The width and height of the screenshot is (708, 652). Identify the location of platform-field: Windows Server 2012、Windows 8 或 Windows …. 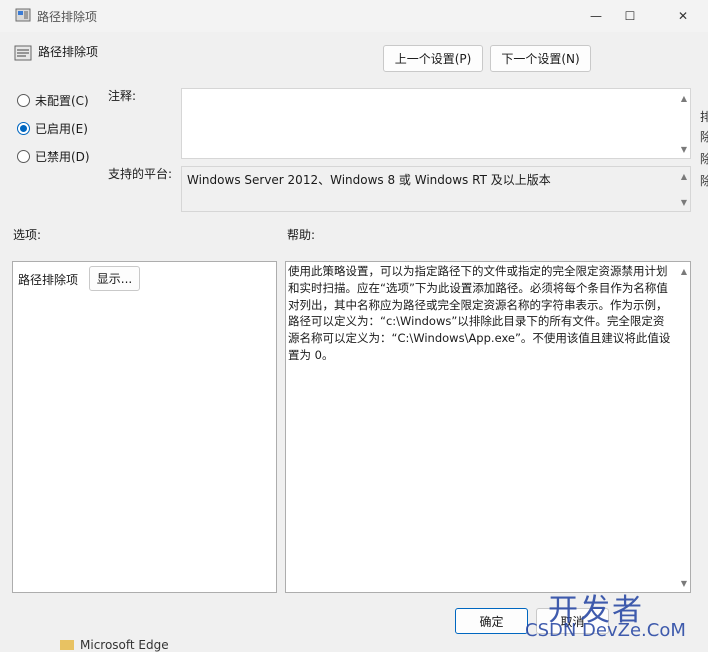
(436, 189).